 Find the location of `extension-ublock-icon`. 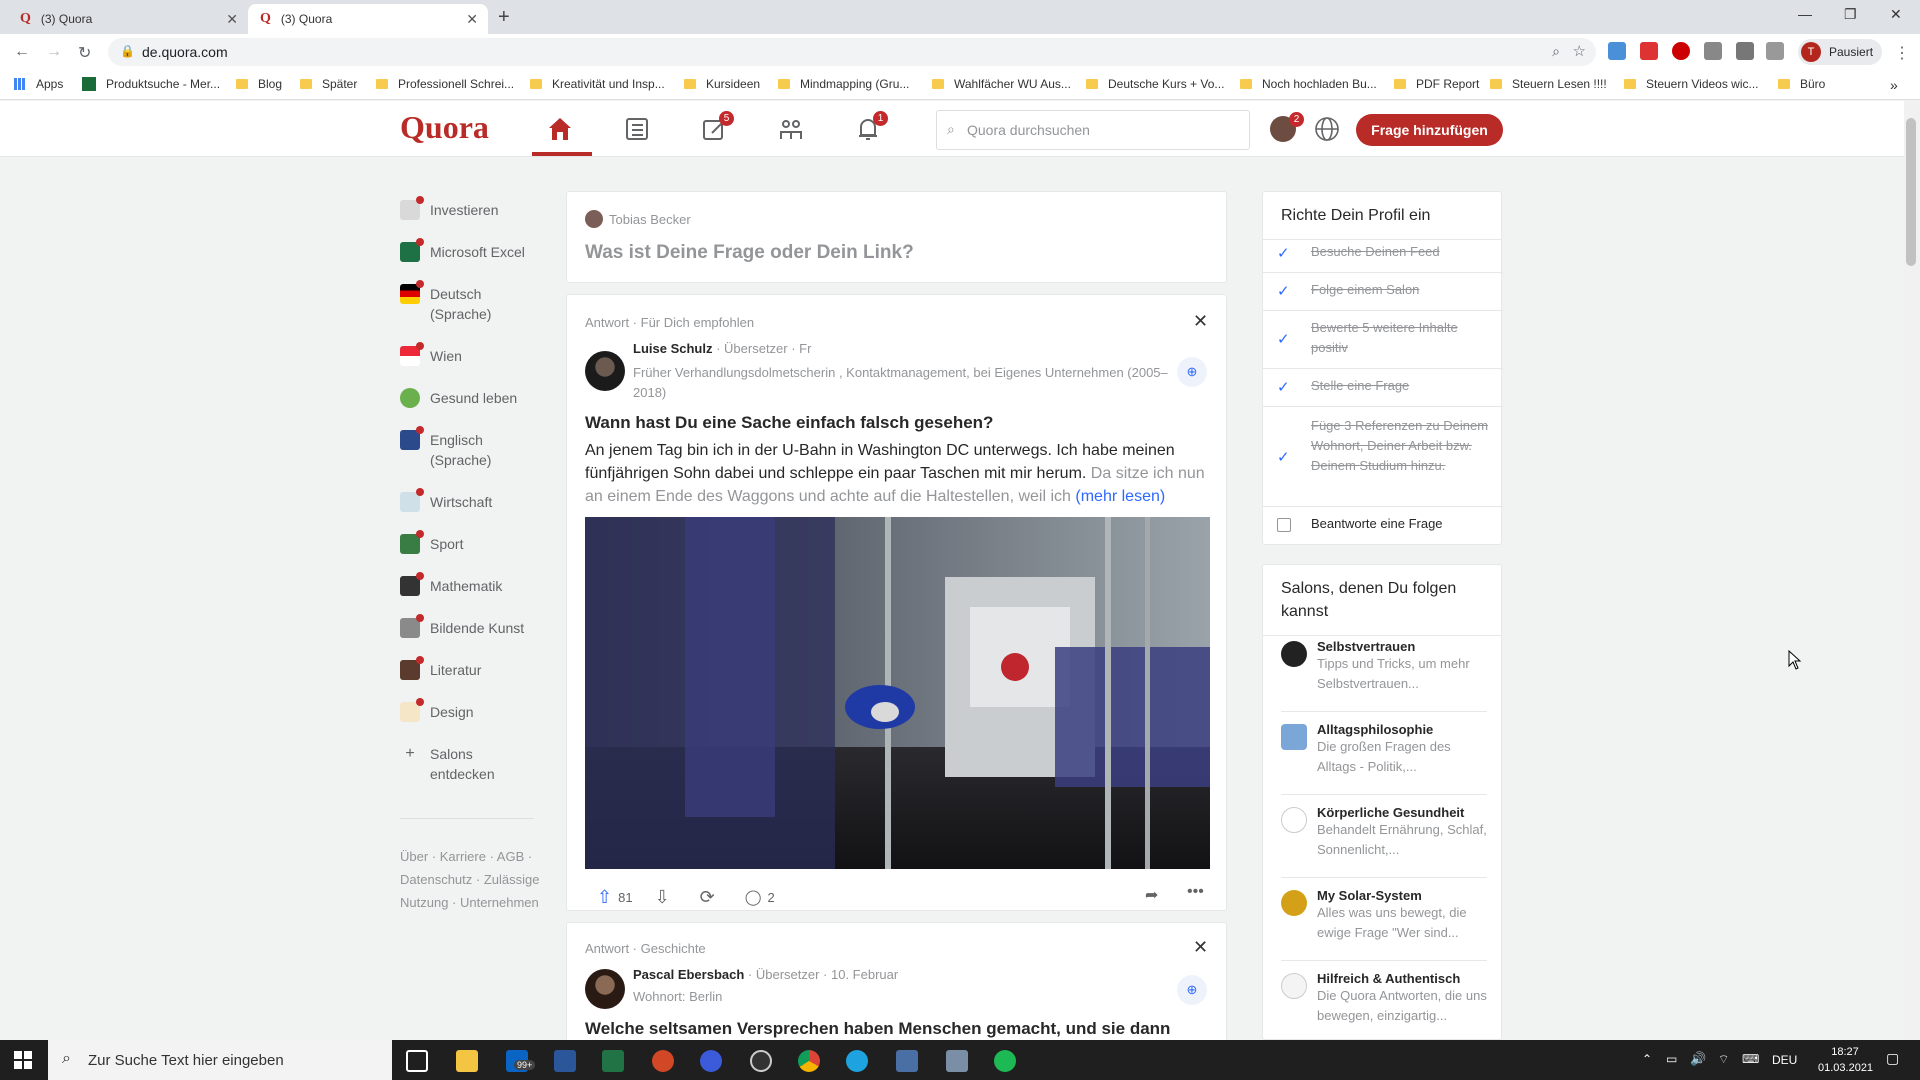

extension-ublock-icon is located at coordinates (1649, 51).